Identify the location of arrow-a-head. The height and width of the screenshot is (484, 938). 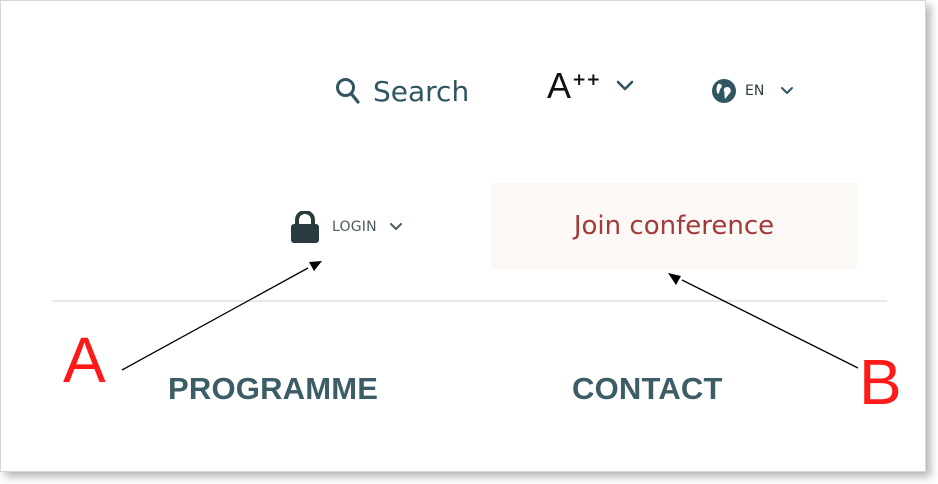
(315, 266).